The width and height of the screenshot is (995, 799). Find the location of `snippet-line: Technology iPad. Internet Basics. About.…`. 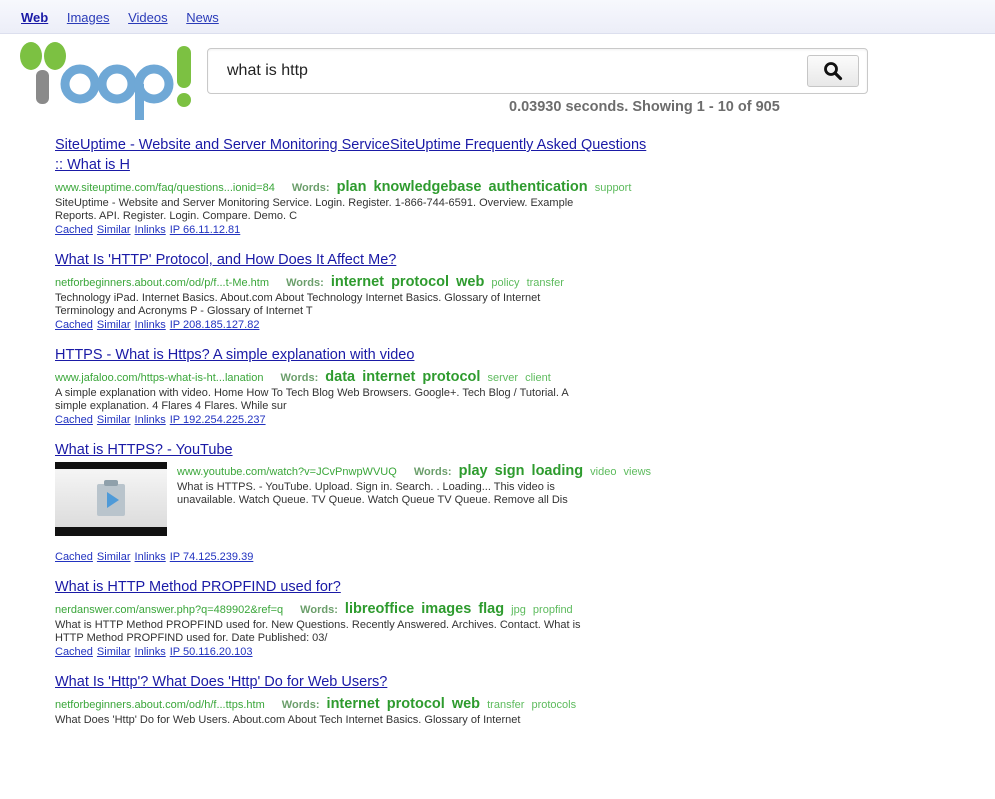

snippet-line: Technology iPad. Internet Basics. About.… is located at coordinates (298, 298).